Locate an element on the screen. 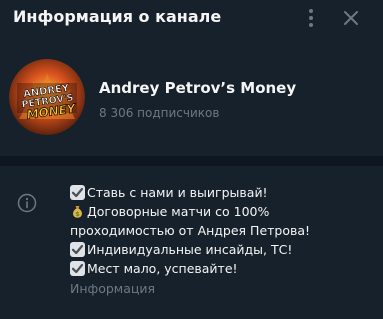 The width and height of the screenshot is (383, 319). close-icon is located at coordinates (351, 18).